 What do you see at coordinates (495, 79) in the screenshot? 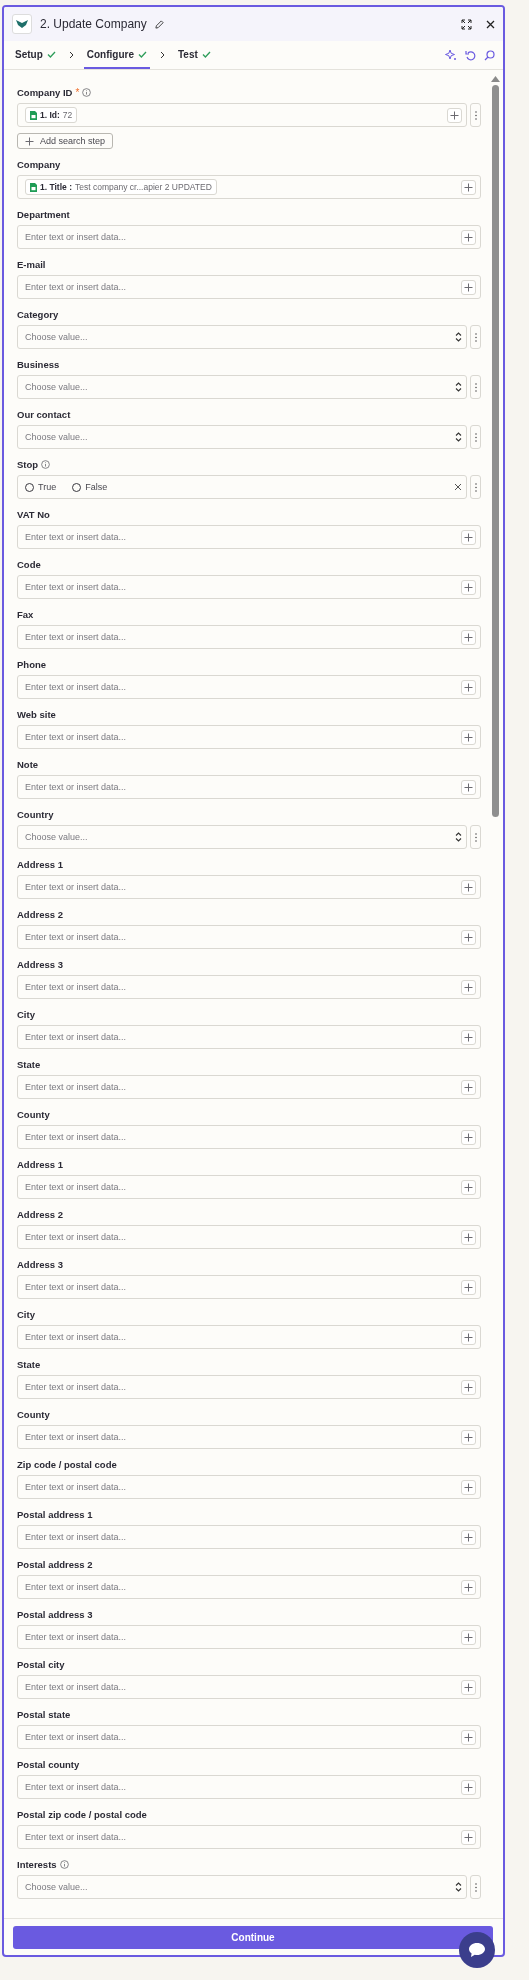
I see `scroll-up-icon` at bounding box center [495, 79].